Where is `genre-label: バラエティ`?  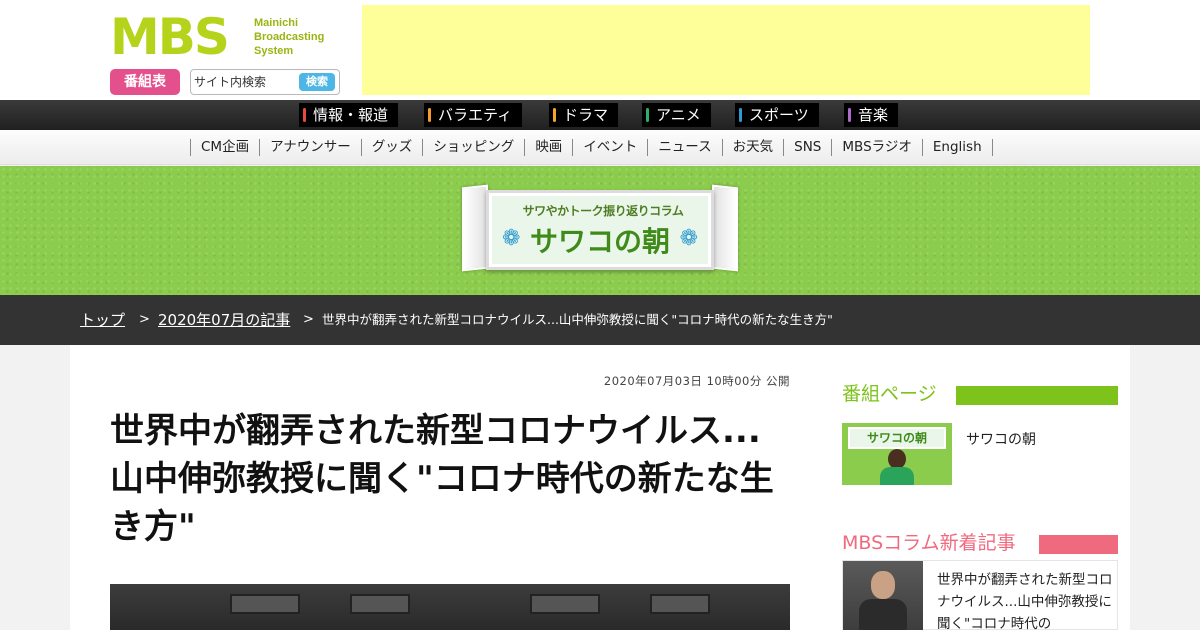
genre-label: バラエティ is located at coordinates (475, 115).